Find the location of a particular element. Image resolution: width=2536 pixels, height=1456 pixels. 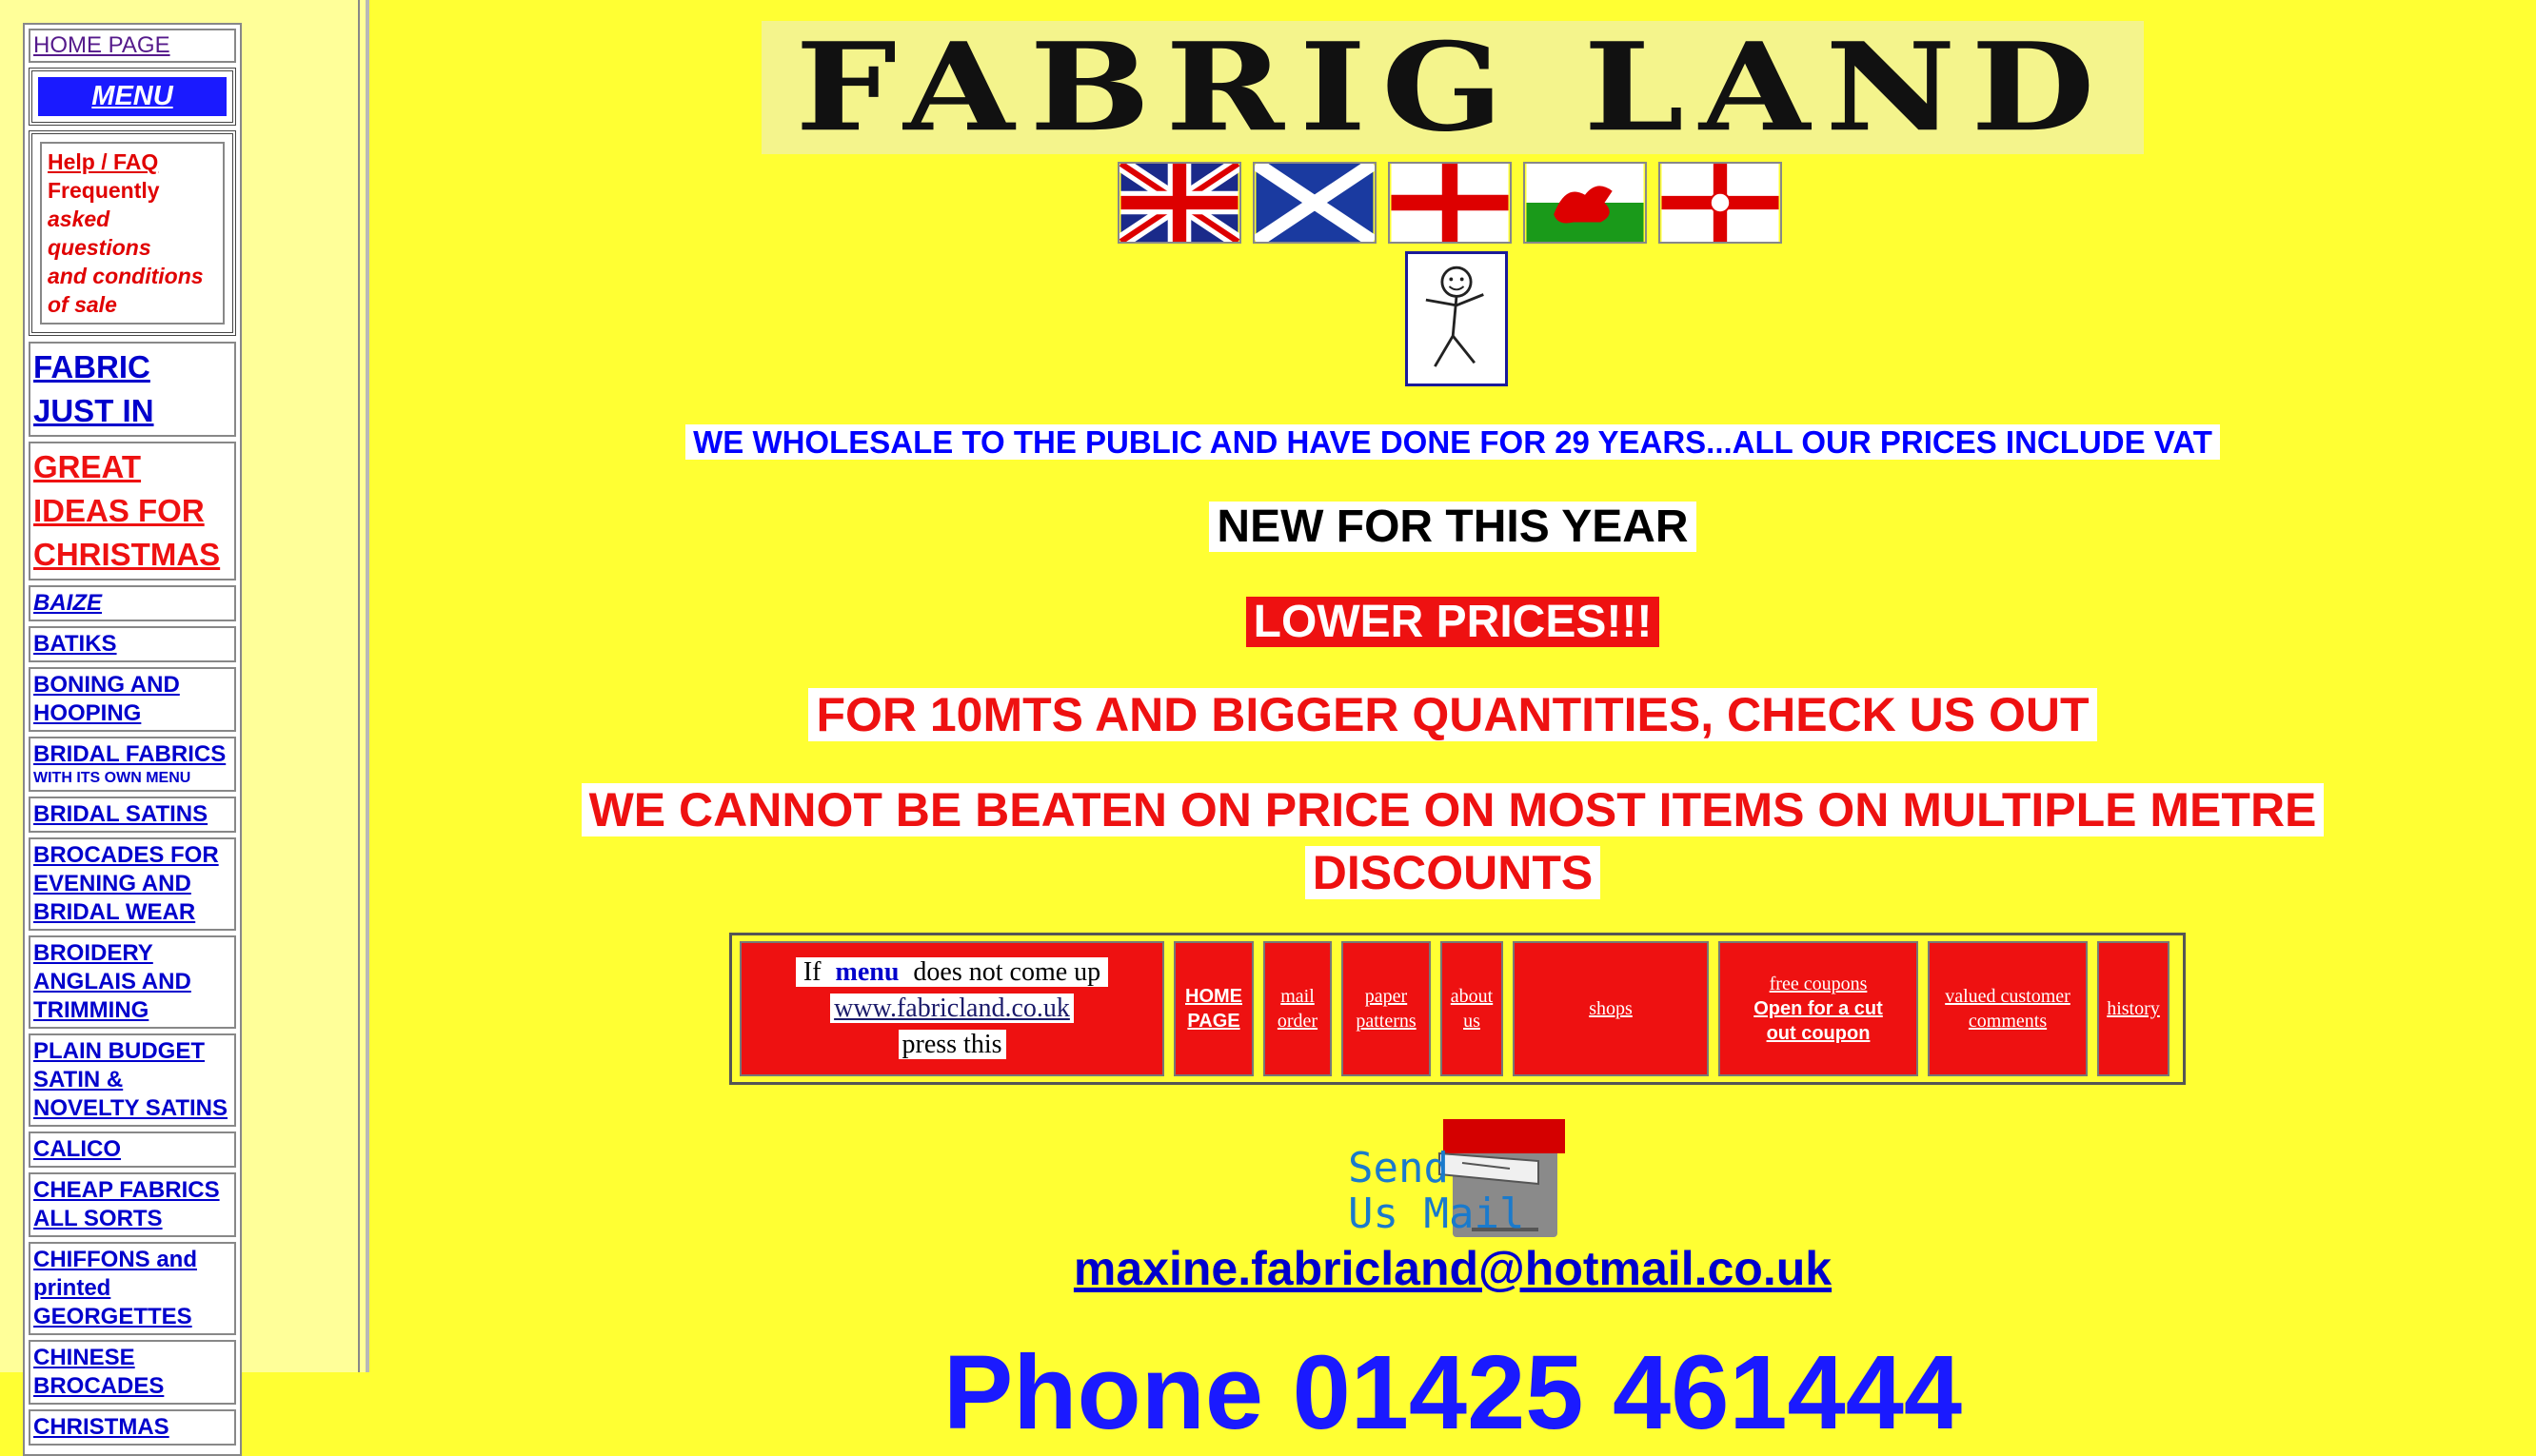

sidebar-list-item-label: BROIDERY ANGLAIS AND TRIMMING is located at coordinates (112, 981).